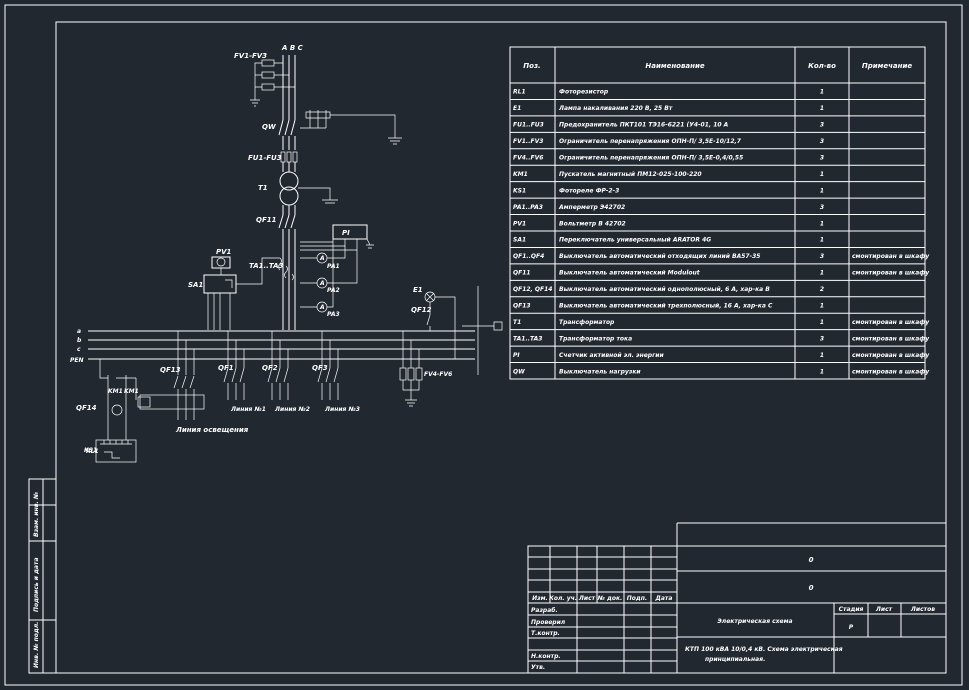 The image size is (969, 690). What do you see at coordinates (79, 349) in the screenshot?
I see `label-bus-c: c` at bounding box center [79, 349].